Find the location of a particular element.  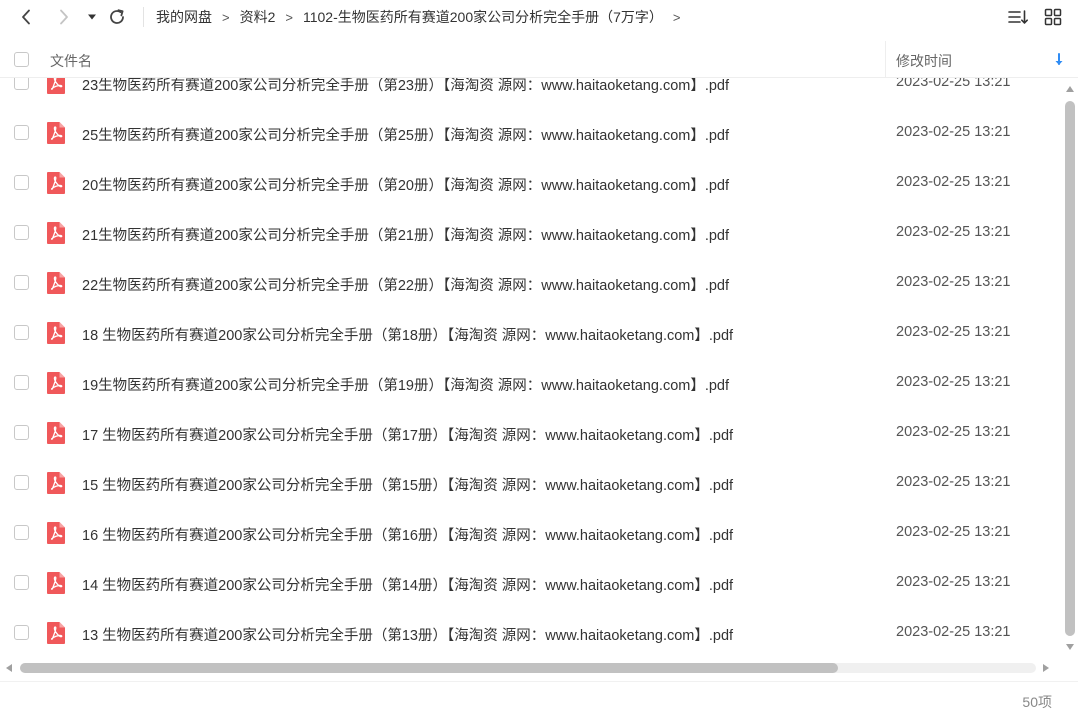

column-header-name: 文件名 is located at coordinates (71, 61).